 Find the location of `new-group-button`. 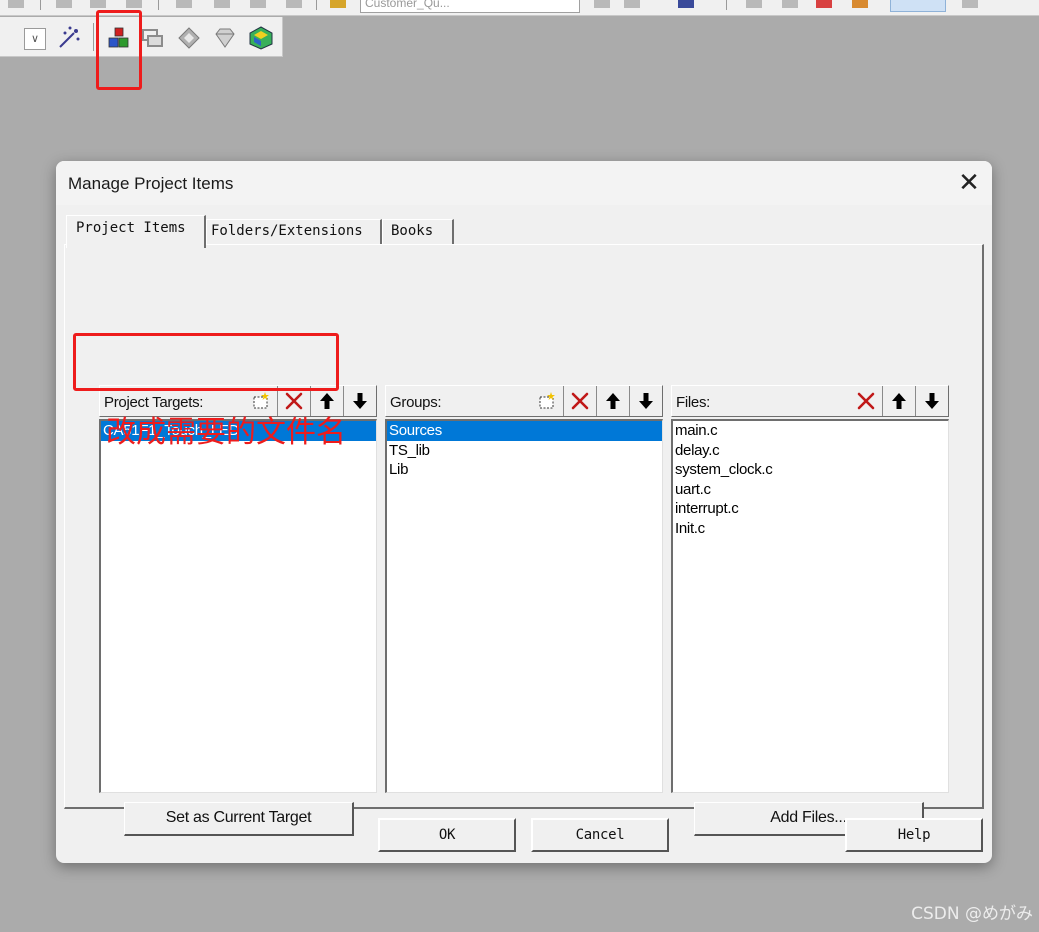

new-group-button is located at coordinates (546, 401).